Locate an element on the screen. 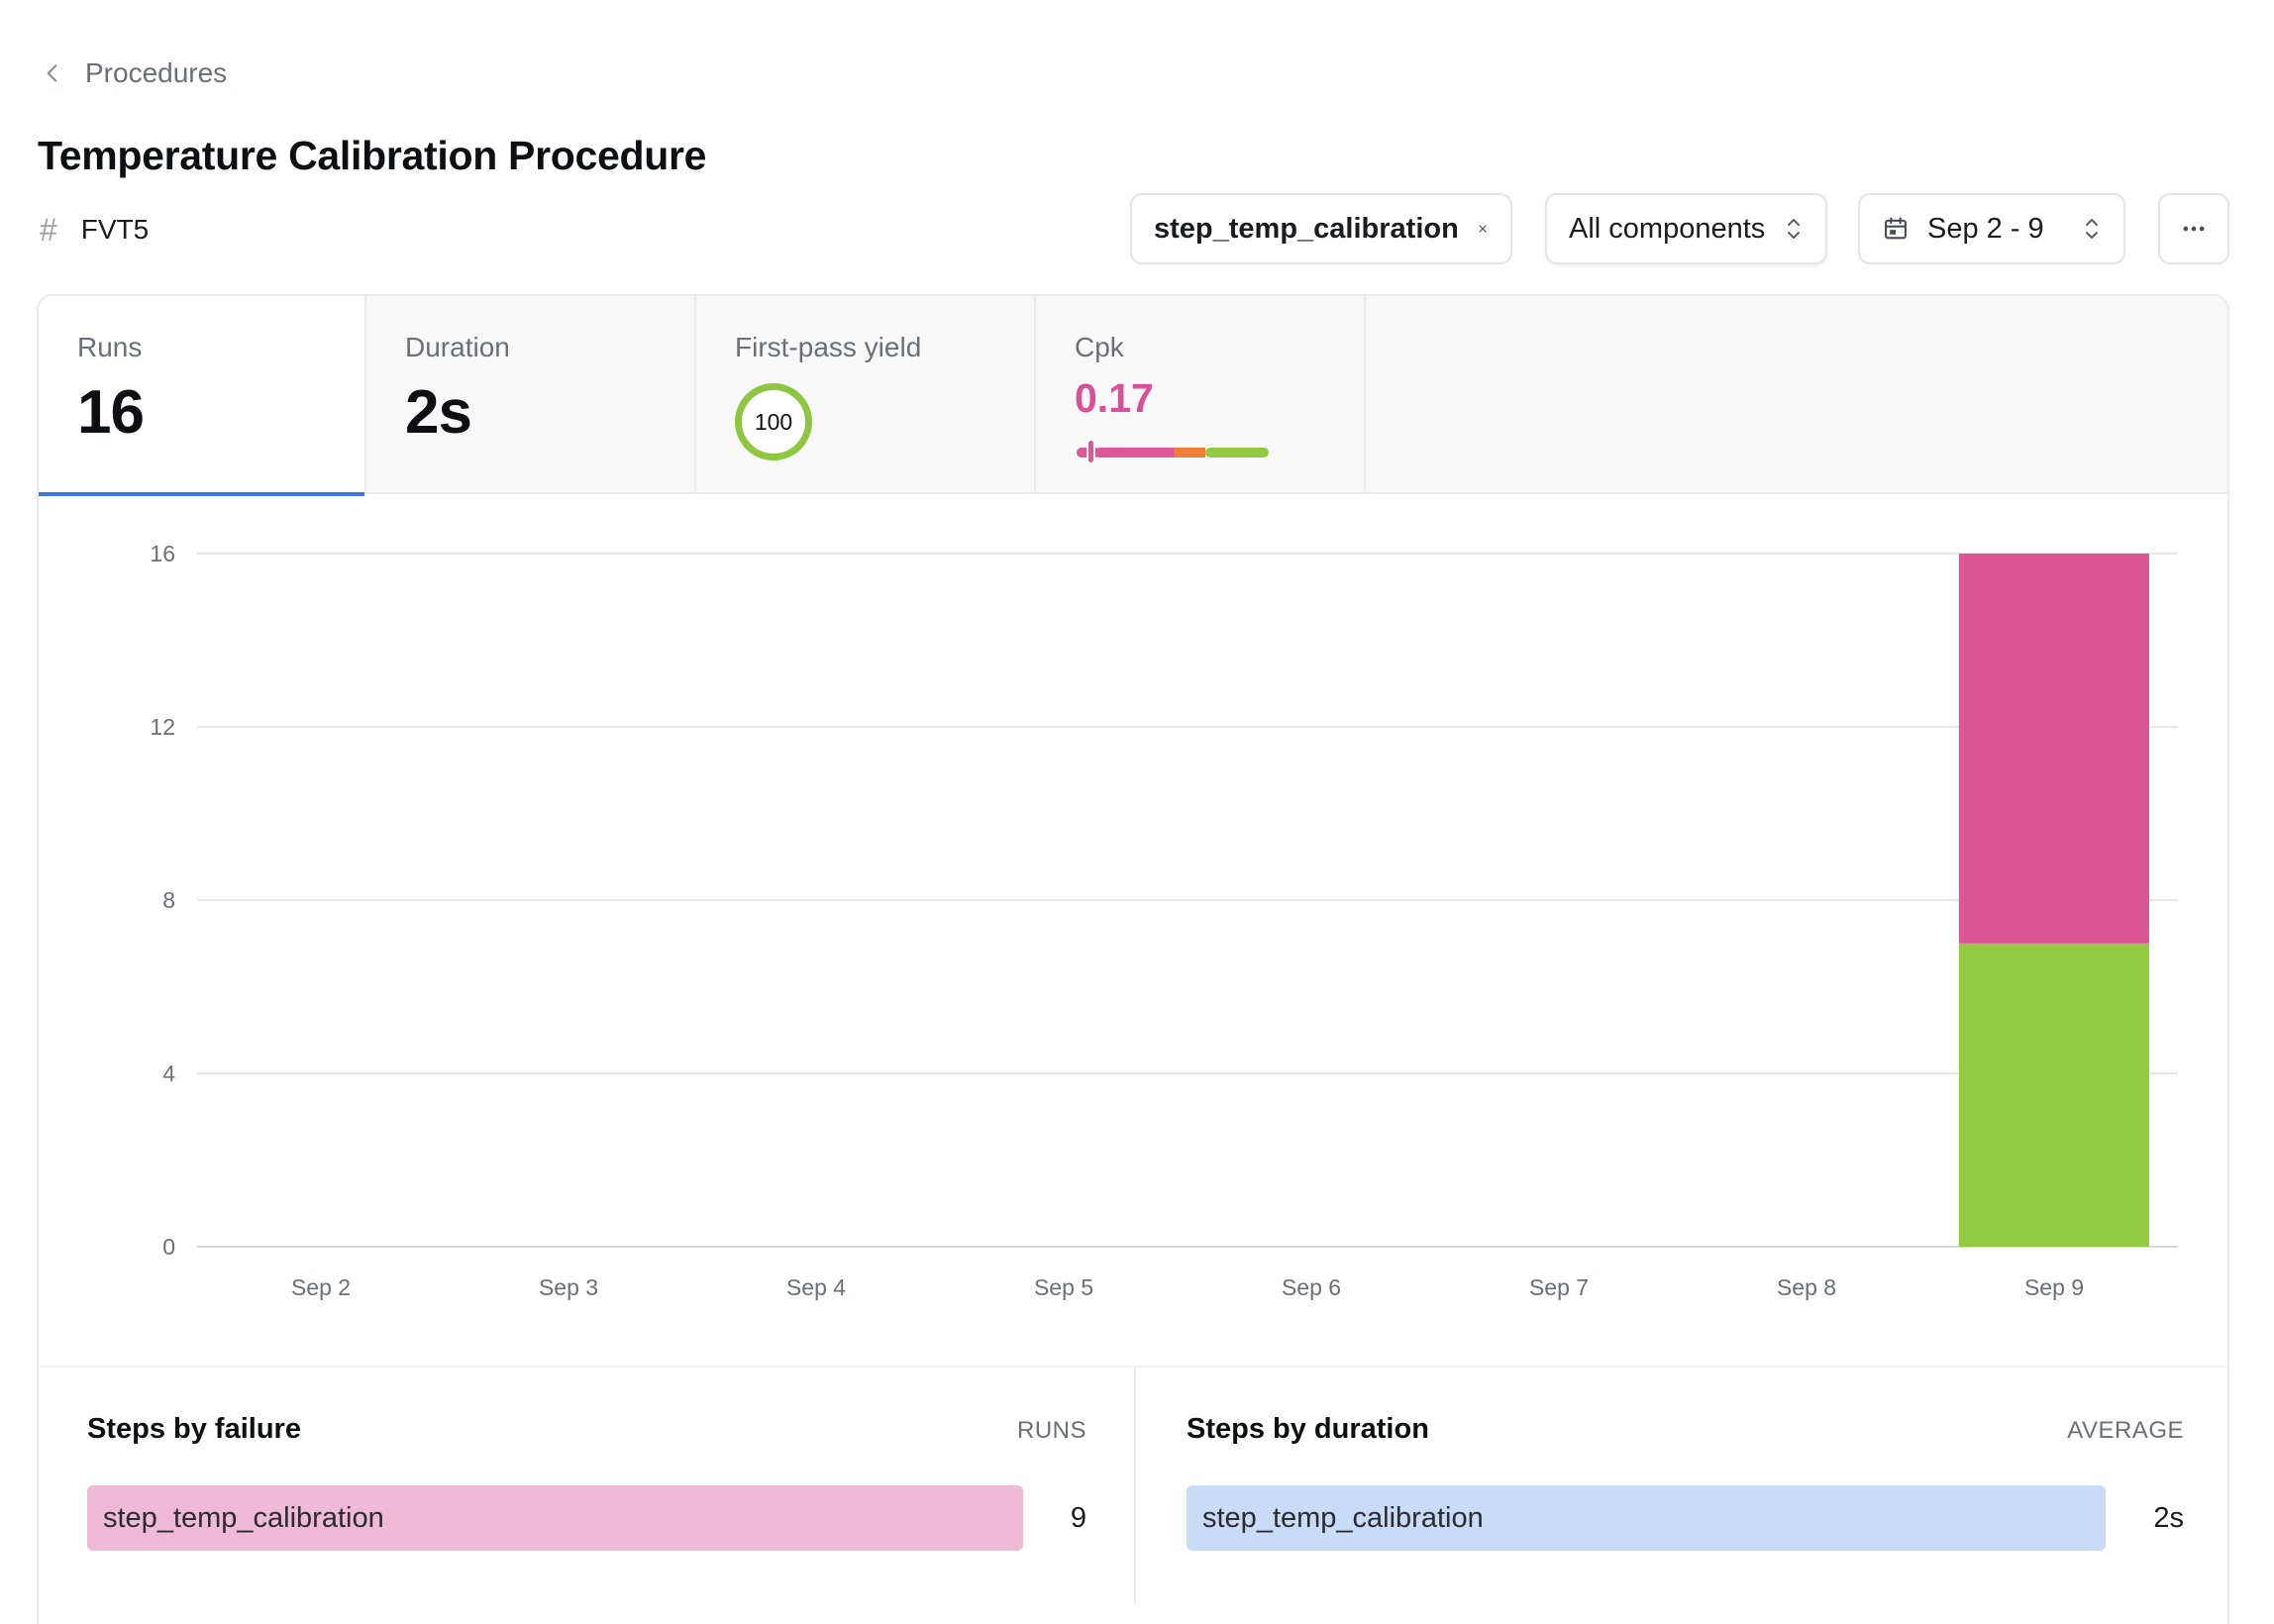 The height and width of the screenshot is (1624, 2274). tab-runs: Runs 16 is located at coordinates (202, 396).